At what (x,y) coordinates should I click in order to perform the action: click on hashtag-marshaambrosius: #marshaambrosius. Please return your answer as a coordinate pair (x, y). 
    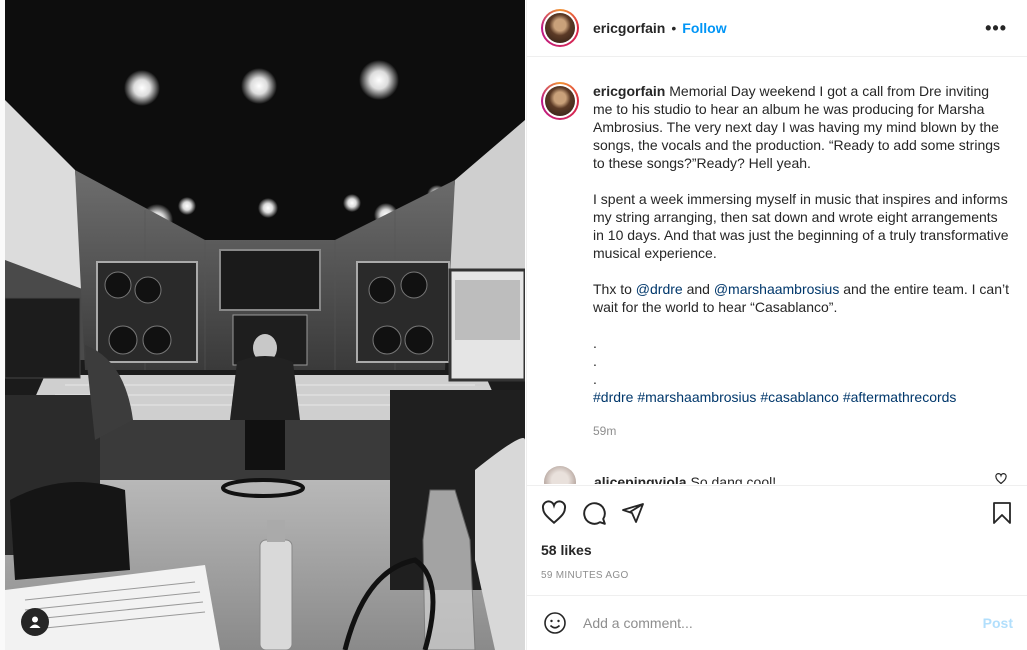
    Looking at the image, I should click on (696, 397).